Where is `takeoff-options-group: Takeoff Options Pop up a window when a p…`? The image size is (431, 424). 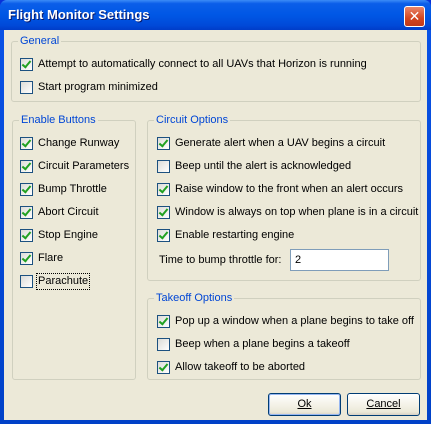
takeoff-options-group: Takeoff Options Pop up a window when a p… is located at coordinates (284, 336).